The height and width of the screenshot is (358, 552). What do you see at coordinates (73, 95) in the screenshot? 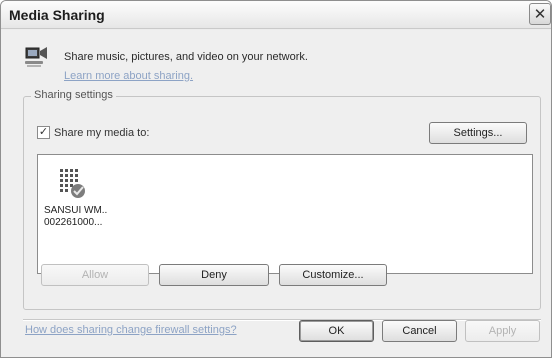
I see `sharing-settings-label: Sharing settings` at bounding box center [73, 95].